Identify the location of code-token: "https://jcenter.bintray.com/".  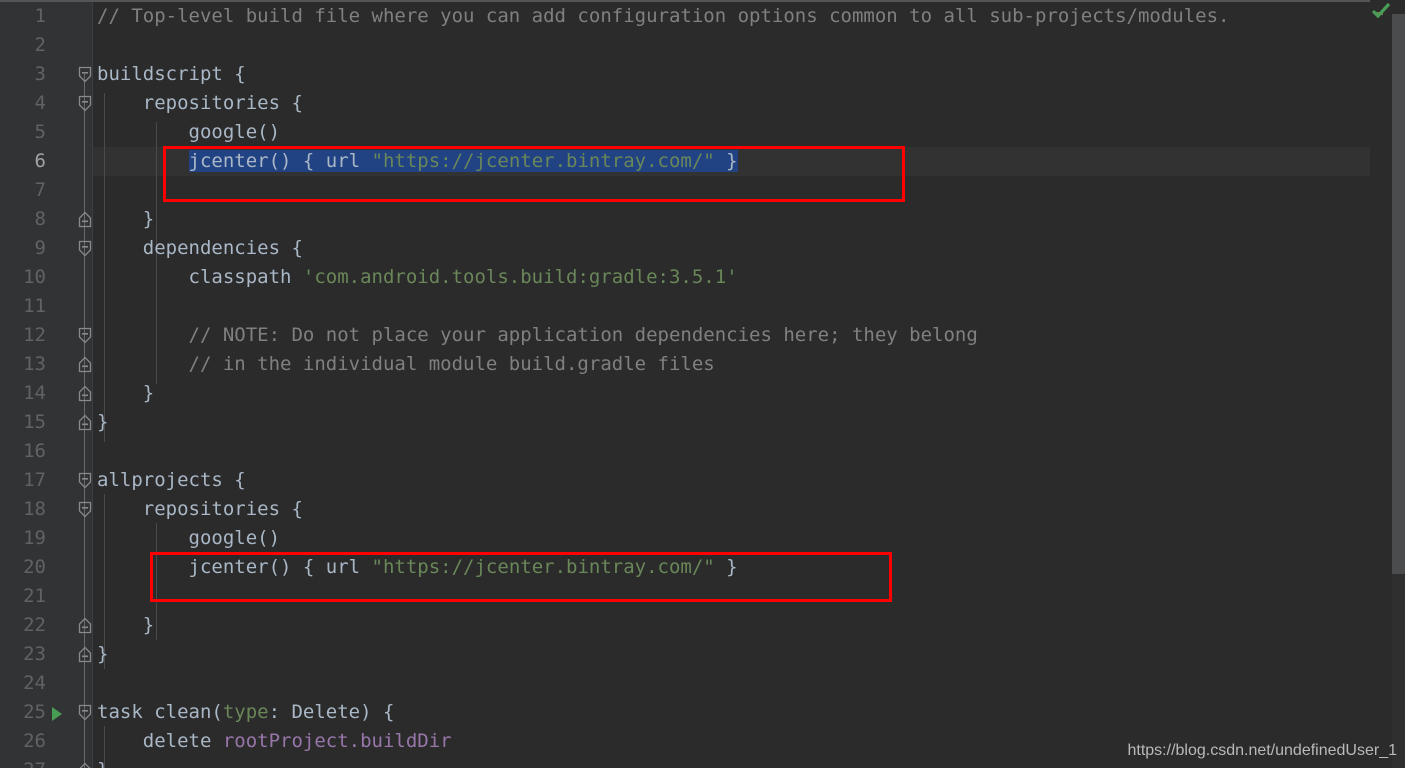
(543, 161).